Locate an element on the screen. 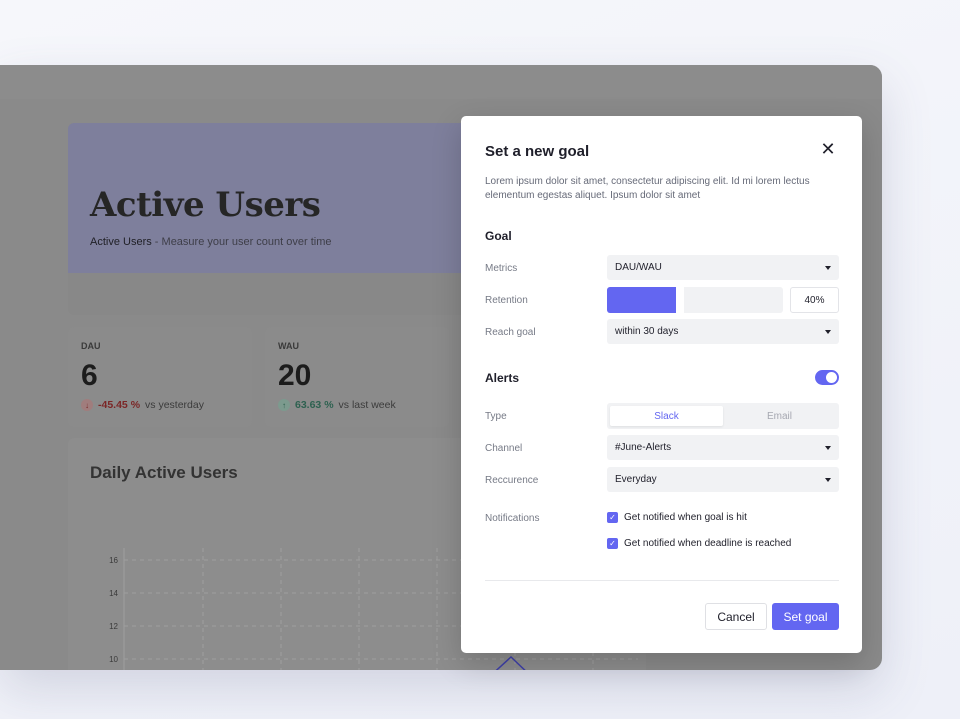 The width and height of the screenshot is (960, 719). page-subtitle-strong: Active Users is located at coordinates (121, 242).